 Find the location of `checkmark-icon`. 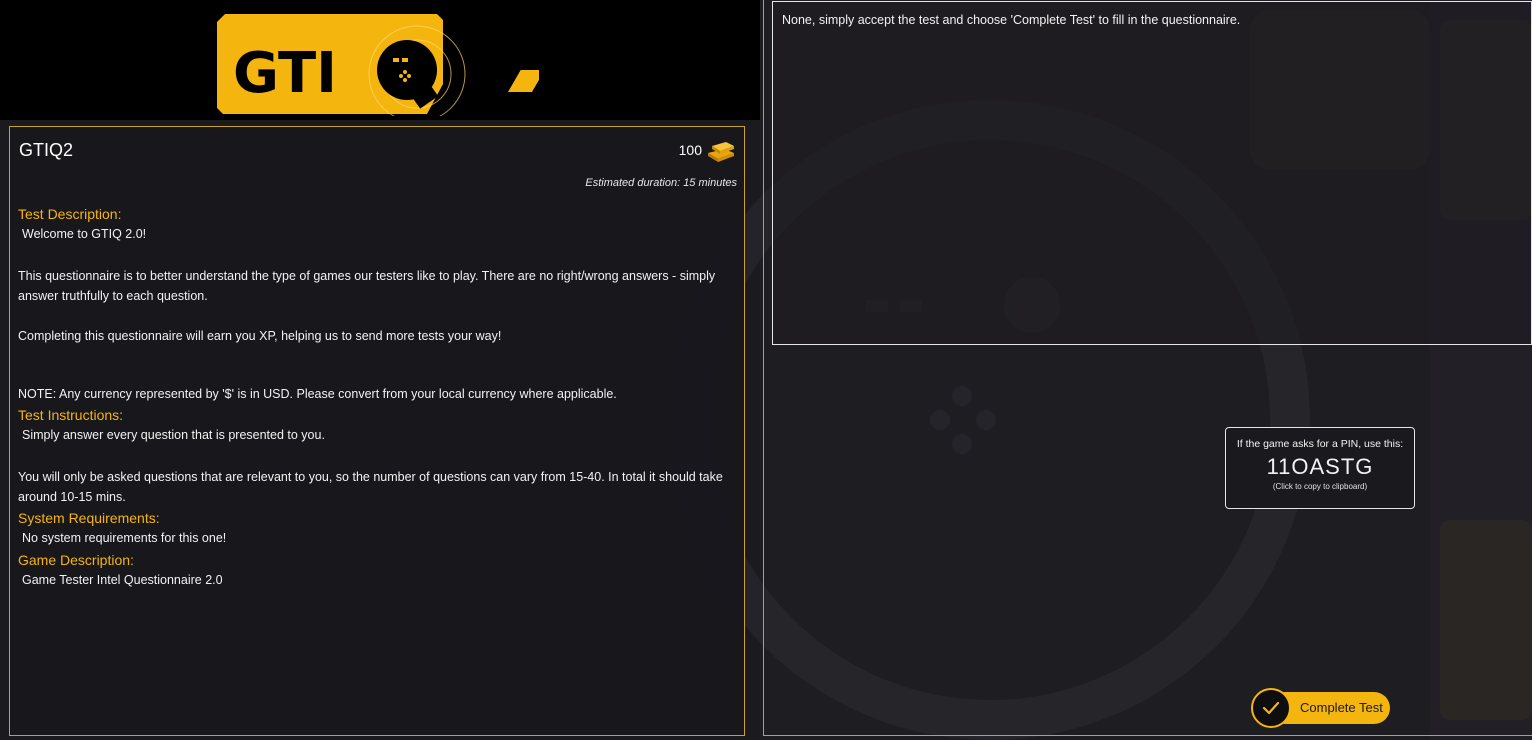

checkmark-icon is located at coordinates (1271, 708).